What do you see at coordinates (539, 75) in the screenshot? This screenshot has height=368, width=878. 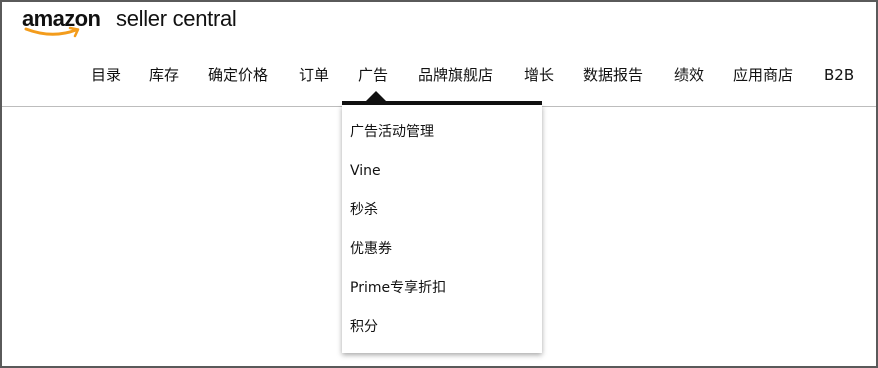 I see `nav-item-growth: 增长` at bounding box center [539, 75].